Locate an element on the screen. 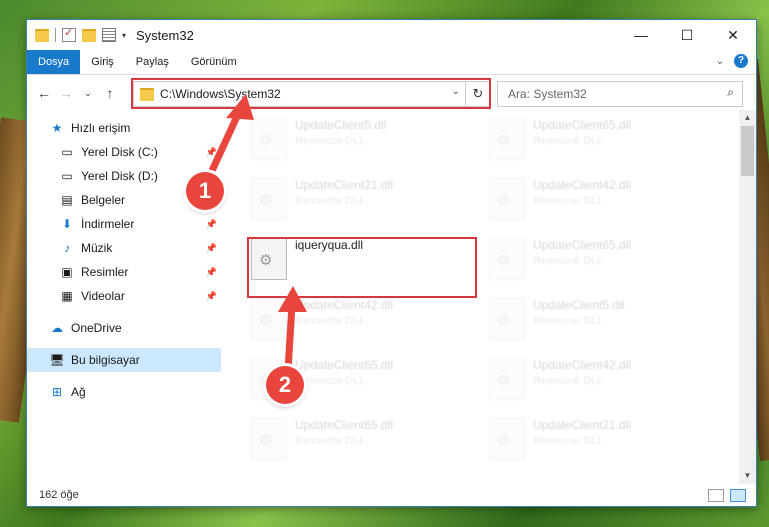  nav-item-pictures: ▣ Resimler 📌 is located at coordinates (124, 272).